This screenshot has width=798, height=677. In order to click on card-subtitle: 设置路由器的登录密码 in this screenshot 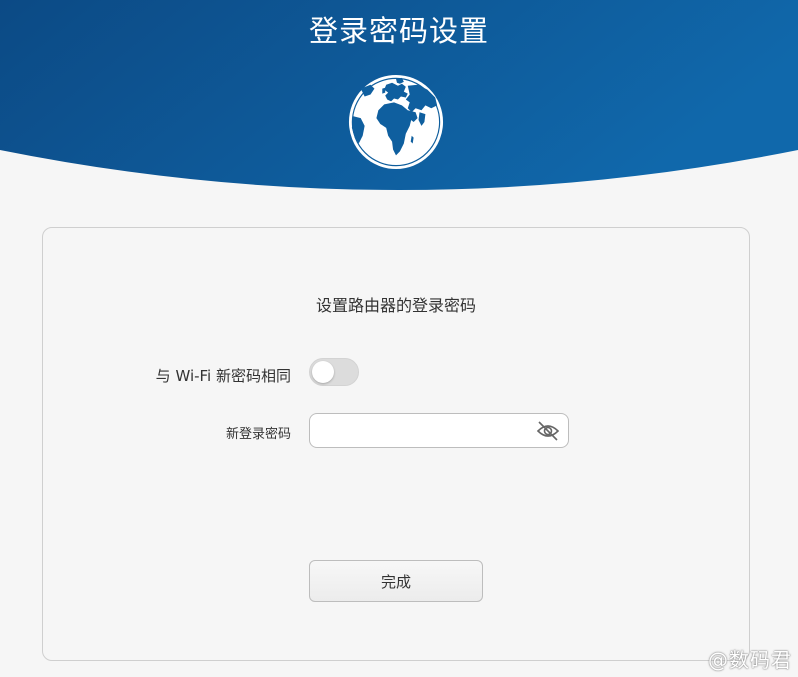, I will do `click(395, 305)`.